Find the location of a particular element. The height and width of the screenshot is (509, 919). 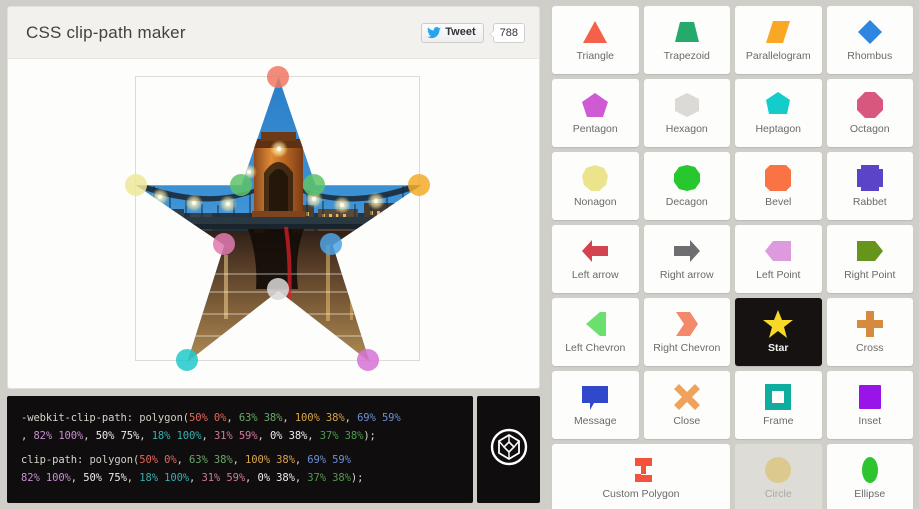

inset-icon is located at coordinates (870, 397).